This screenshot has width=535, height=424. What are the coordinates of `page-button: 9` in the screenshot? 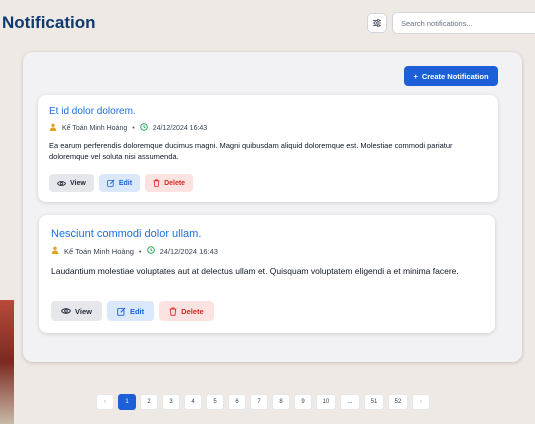 It's located at (303, 402).